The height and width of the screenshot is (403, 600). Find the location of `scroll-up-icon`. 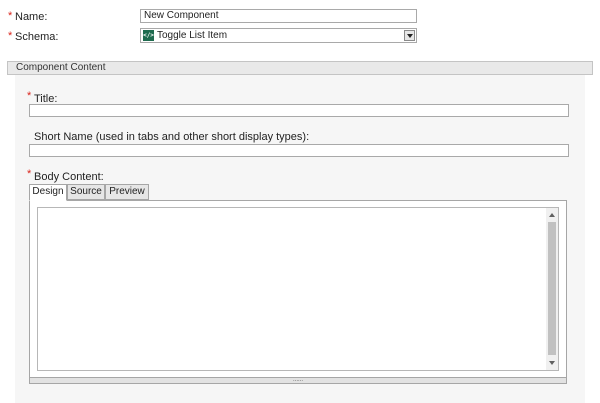

scroll-up-icon is located at coordinates (552, 215).